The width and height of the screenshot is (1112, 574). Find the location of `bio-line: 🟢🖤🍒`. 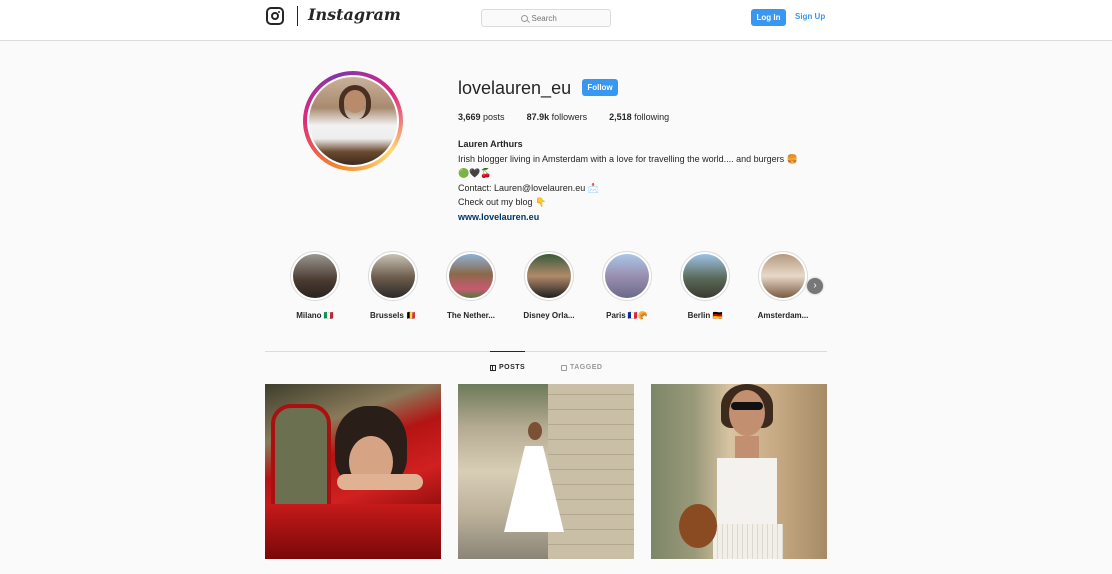

bio-line: 🟢🖤🍒 is located at coordinates (475, 173).